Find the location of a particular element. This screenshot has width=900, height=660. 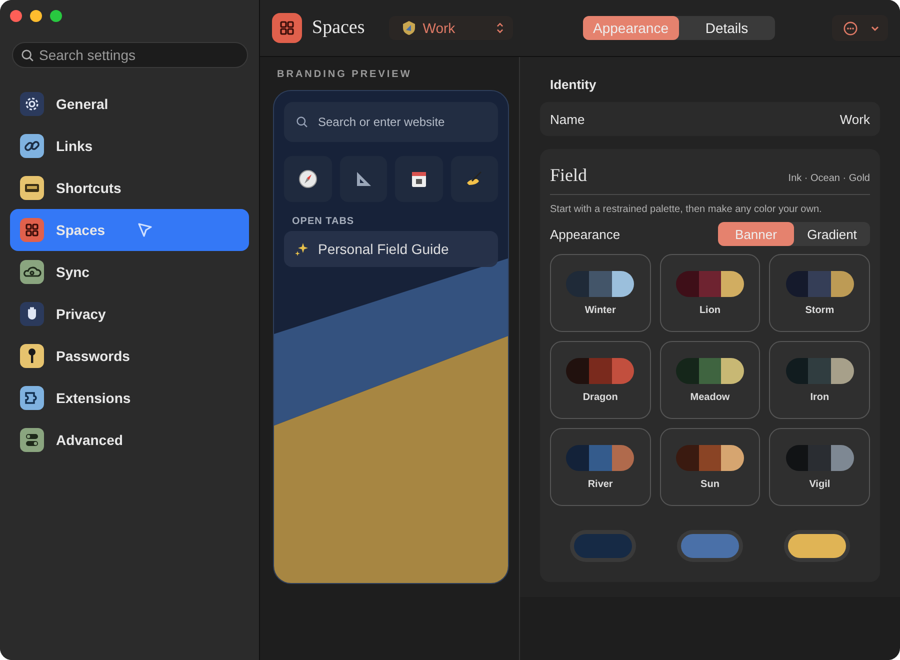

space-selector: Work is located at coordinates (450, 28).